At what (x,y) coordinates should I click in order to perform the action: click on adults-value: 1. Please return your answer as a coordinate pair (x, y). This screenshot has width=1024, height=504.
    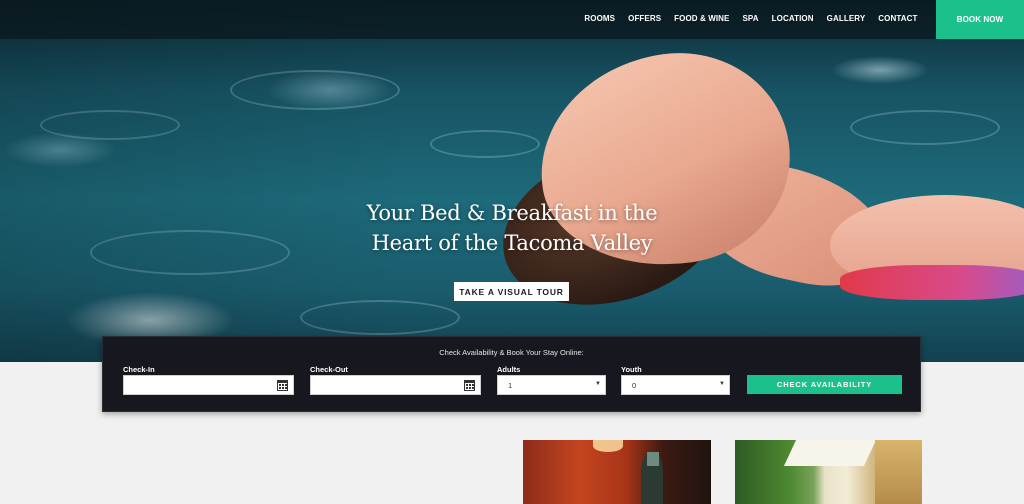
    Looking at the image, I should click on (510, 385).